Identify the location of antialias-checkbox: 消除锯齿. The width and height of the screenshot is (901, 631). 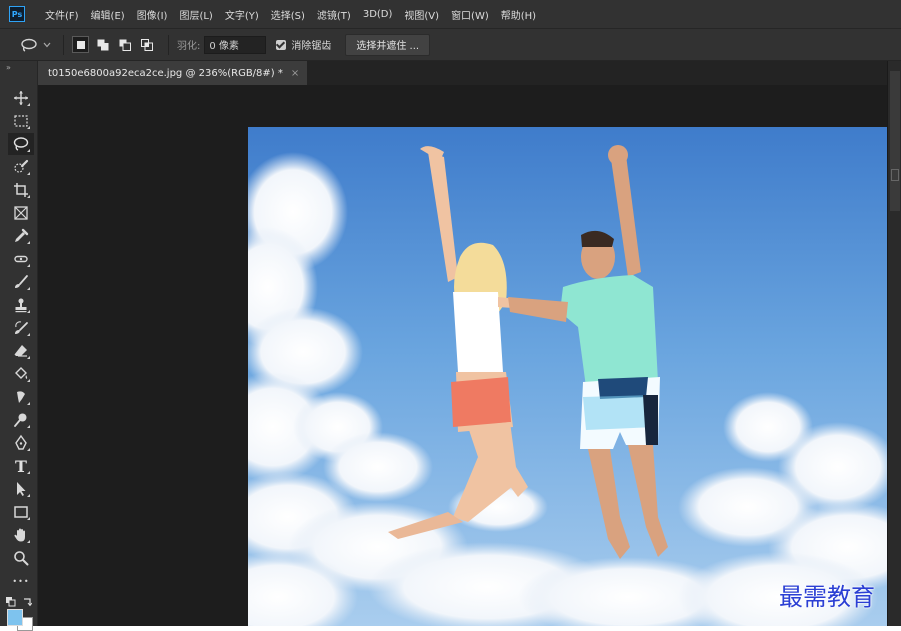
(303, 44).